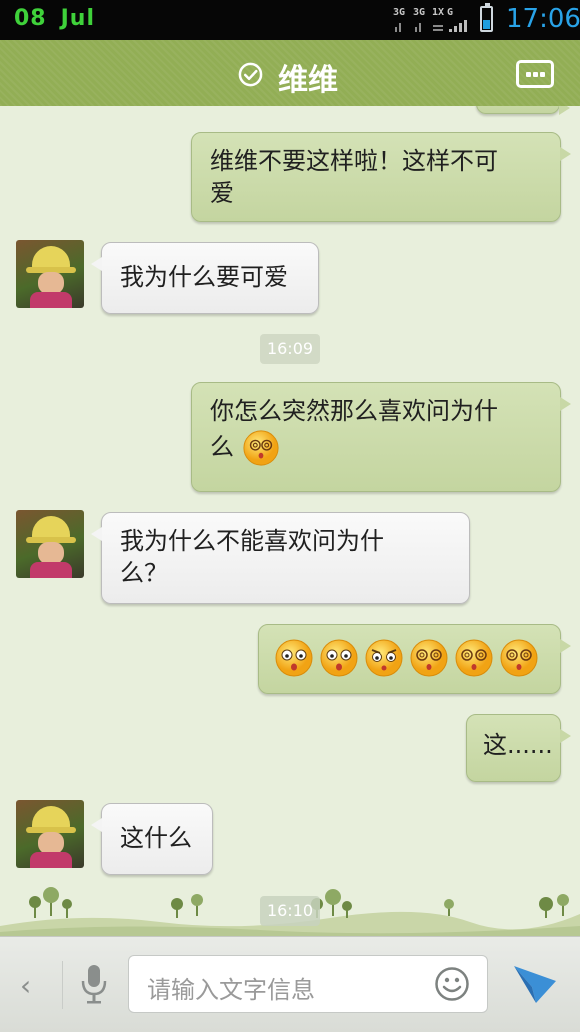  Describe the element at coordinates (290, 20) in the screenshot. I see `status-bar: 08 Jul 3G 3G 1X G 17:06` at that location.